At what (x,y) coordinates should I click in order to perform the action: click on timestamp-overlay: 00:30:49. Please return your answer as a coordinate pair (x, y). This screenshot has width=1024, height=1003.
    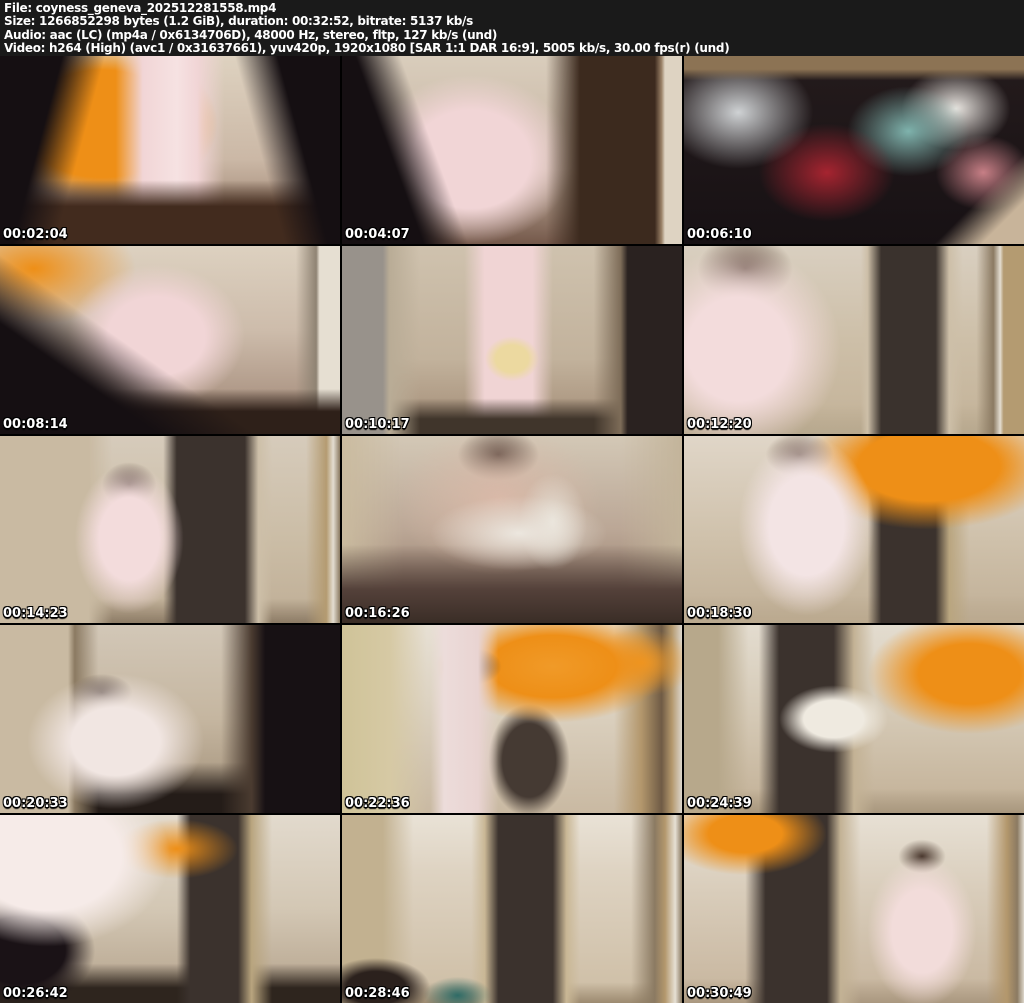
    Looking at the image, I should click on (719, 993).